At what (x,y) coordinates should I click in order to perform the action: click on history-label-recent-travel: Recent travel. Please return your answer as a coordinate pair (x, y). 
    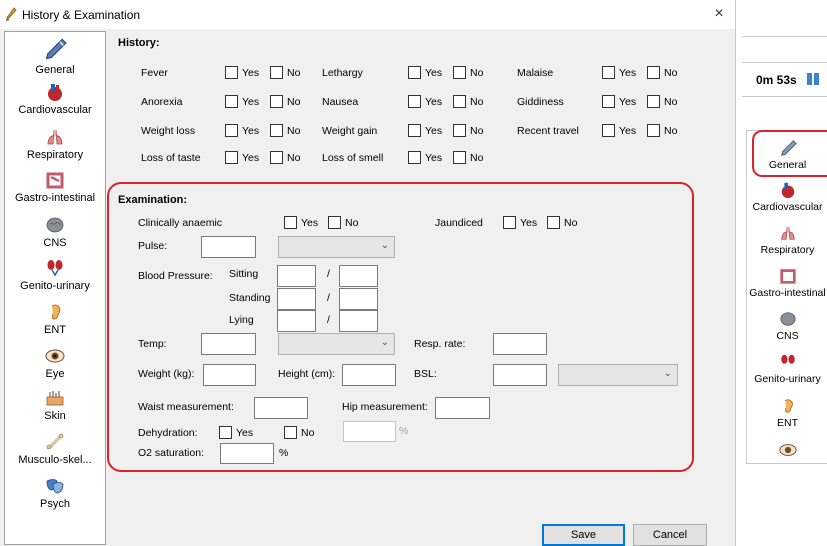
    Looking at the image, I should click on (548, 131).